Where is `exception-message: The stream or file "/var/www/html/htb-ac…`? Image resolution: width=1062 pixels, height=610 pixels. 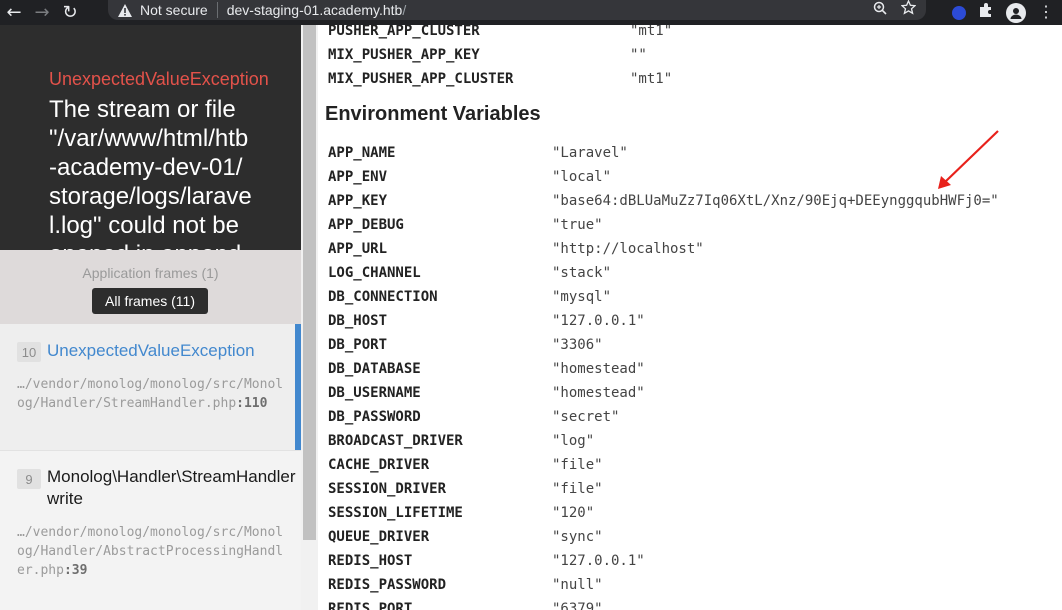 exception-message: The stream or file "/var/www/html/htb-ac… is located at coordinates (150, 173).